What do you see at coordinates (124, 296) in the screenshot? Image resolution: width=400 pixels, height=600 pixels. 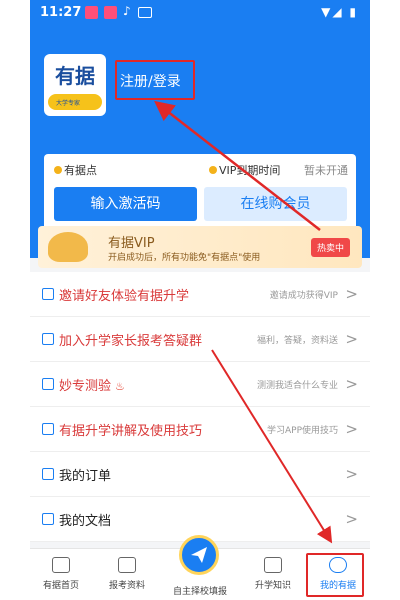 I see `menu-item-label: 邀请好友体验有据升学` at bounding box center [124, 296].